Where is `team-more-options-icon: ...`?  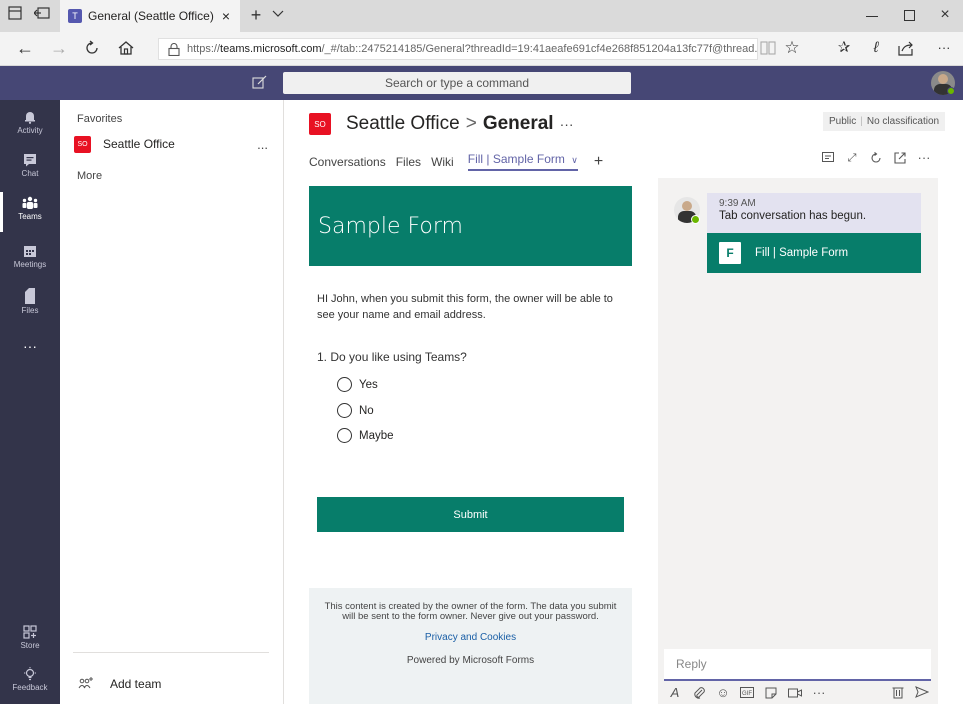 team-more-options-icon: ... is located at coordinates (262, 144).